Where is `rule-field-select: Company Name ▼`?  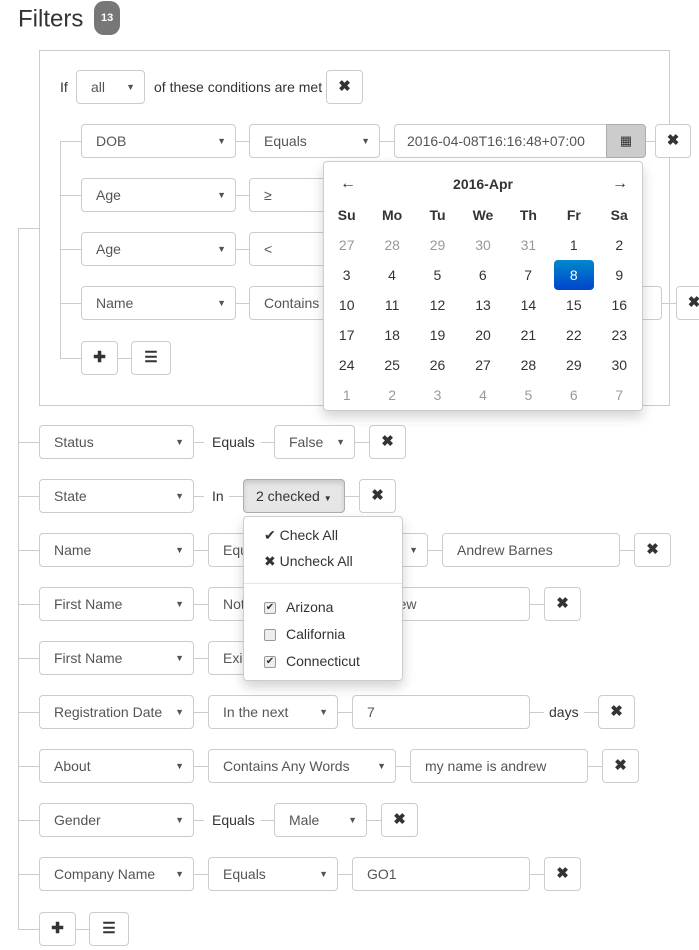 rule-field-select: Company Name ▼ is located at coordinates (116, 874).